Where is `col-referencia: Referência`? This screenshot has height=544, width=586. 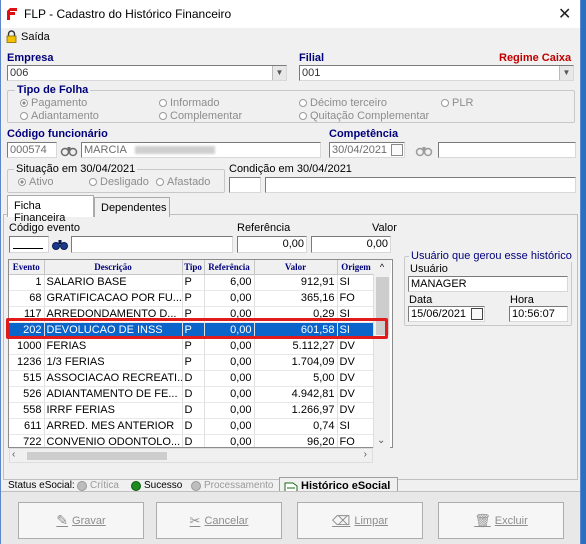 col-referencia: Referência is located at coordinates (229, 267).